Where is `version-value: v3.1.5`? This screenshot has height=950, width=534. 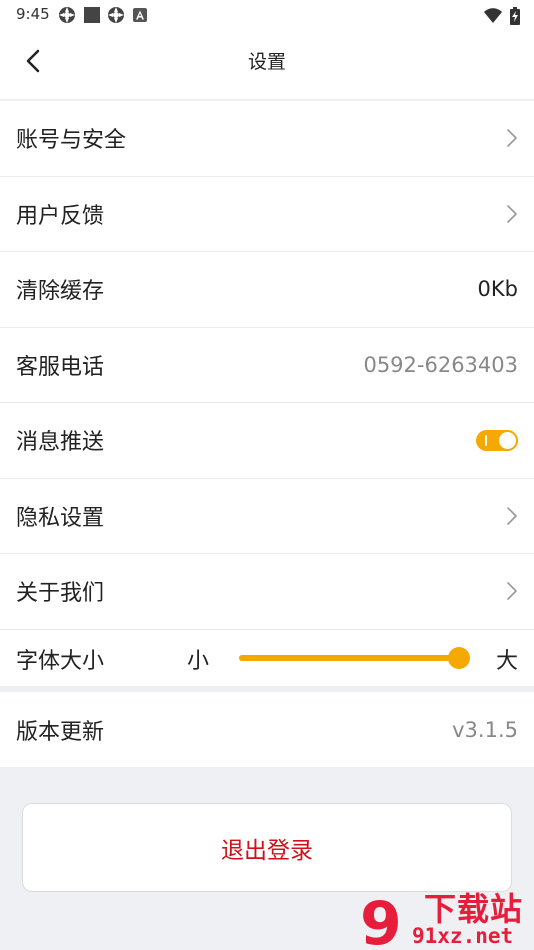
version-value: v3.1.5 is located at coordinates (485, 729).